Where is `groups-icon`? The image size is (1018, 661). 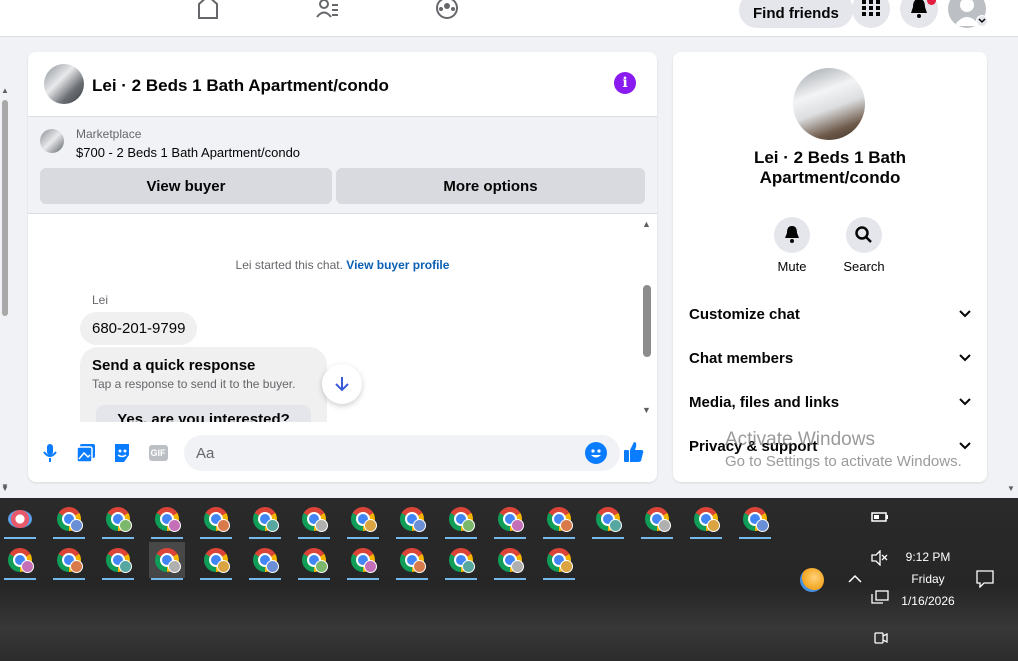 groups-icon is located at coordinates (447, 11).